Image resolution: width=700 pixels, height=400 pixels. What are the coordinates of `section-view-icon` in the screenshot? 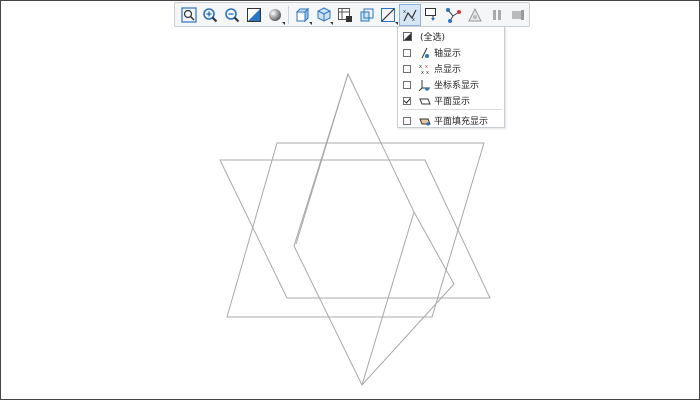 It's located at (345, 14).